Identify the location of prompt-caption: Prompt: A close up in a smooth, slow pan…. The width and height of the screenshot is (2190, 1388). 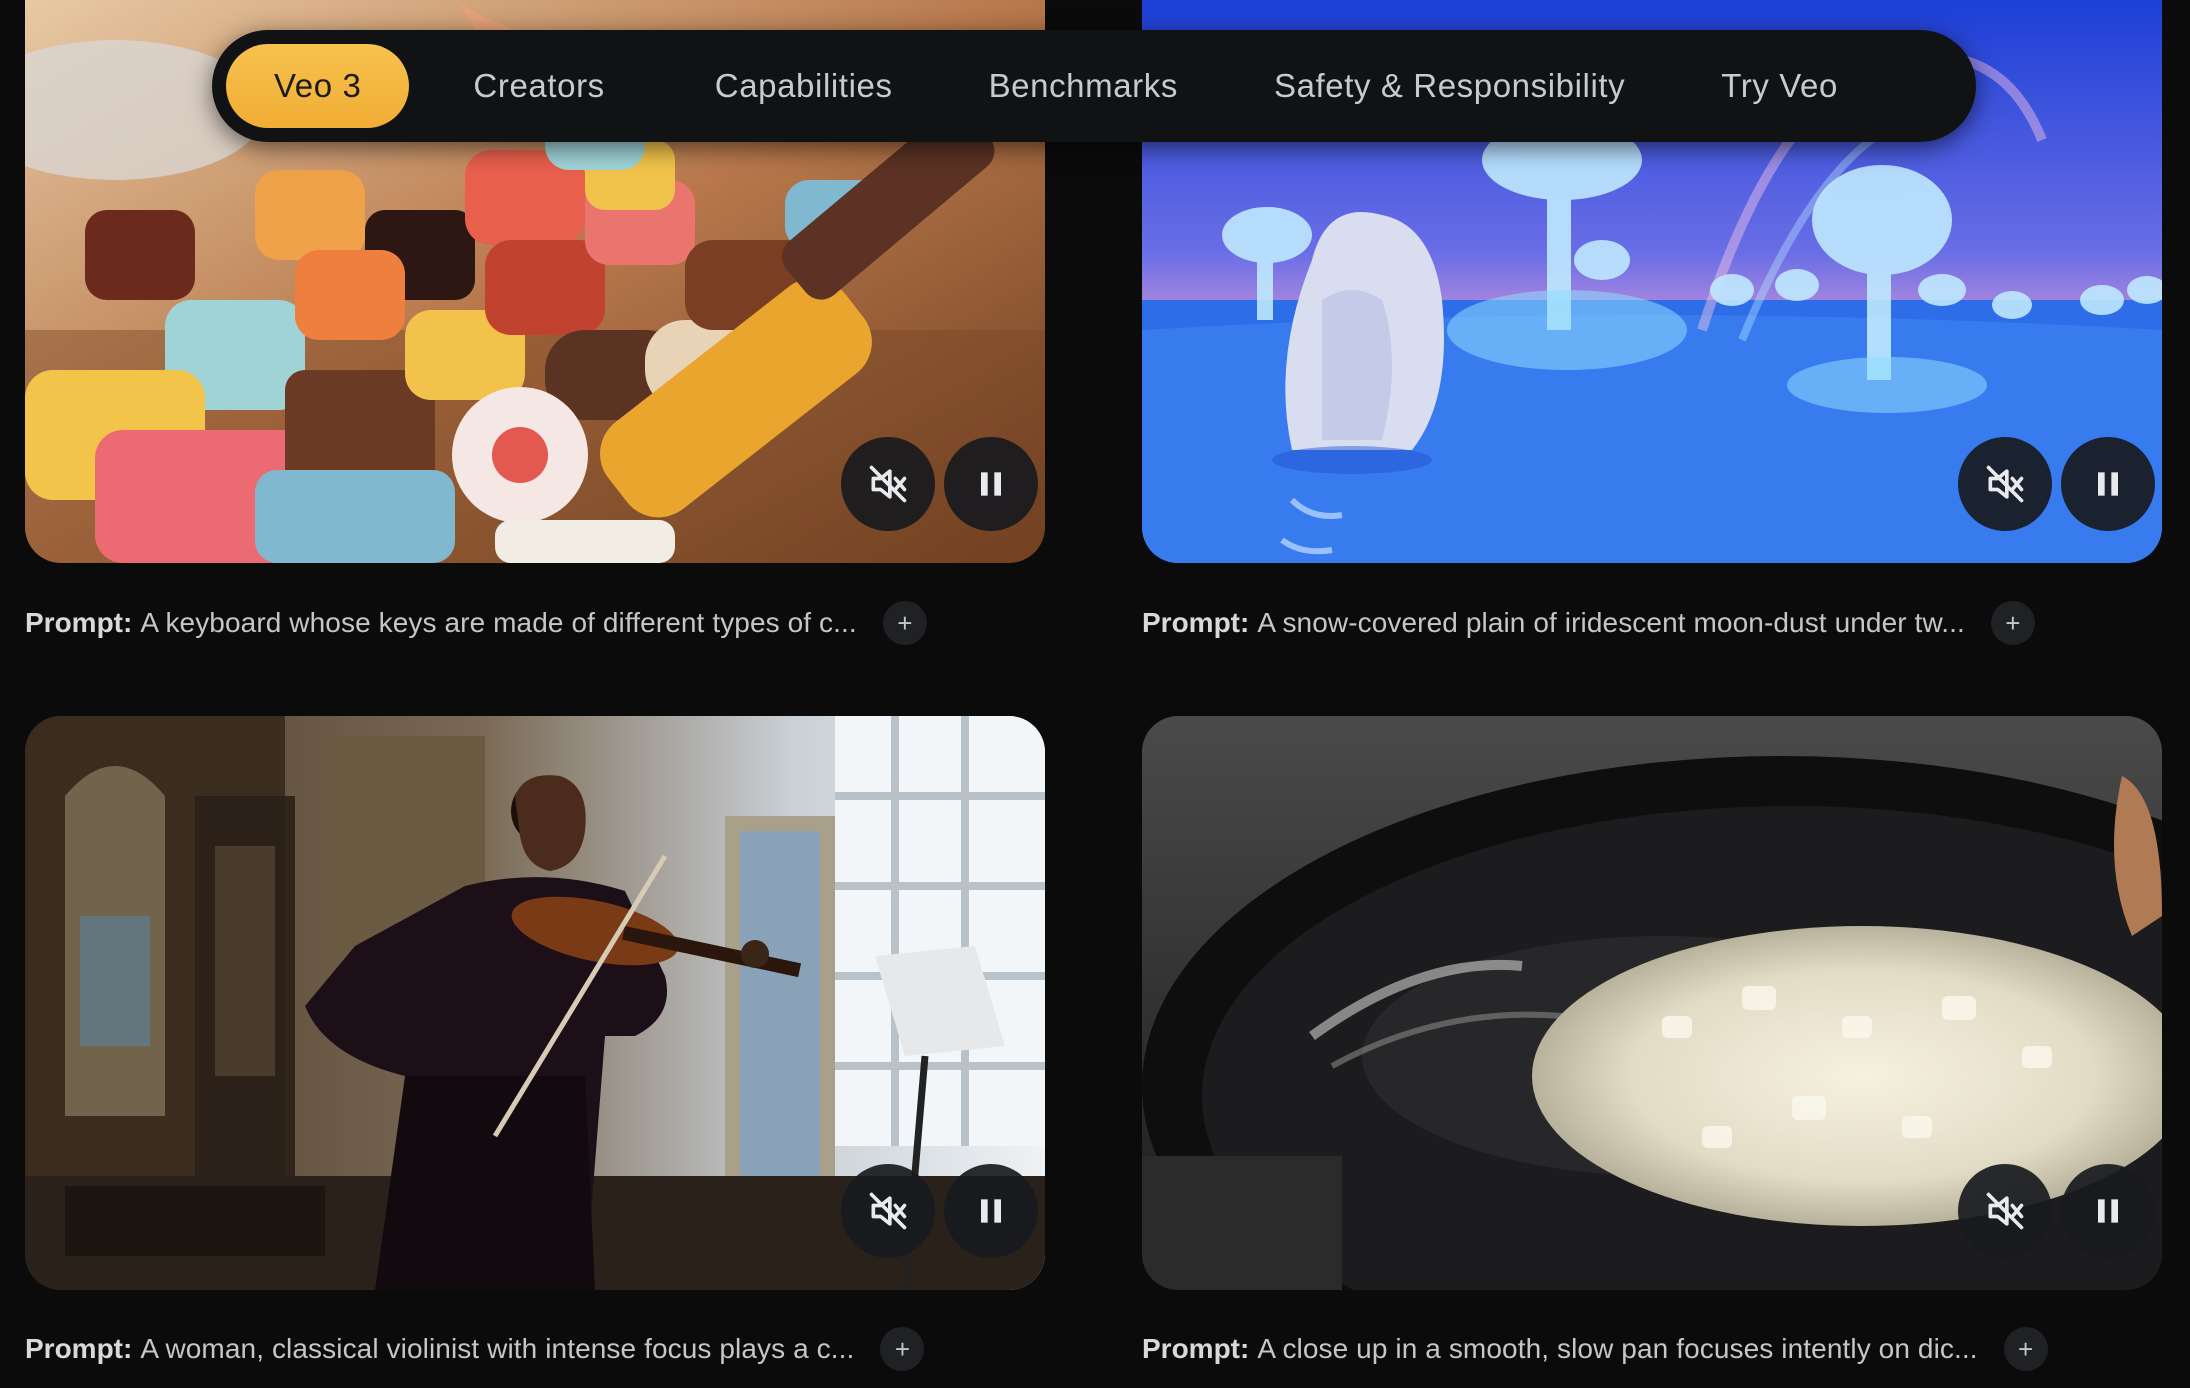
(1595, 1349).